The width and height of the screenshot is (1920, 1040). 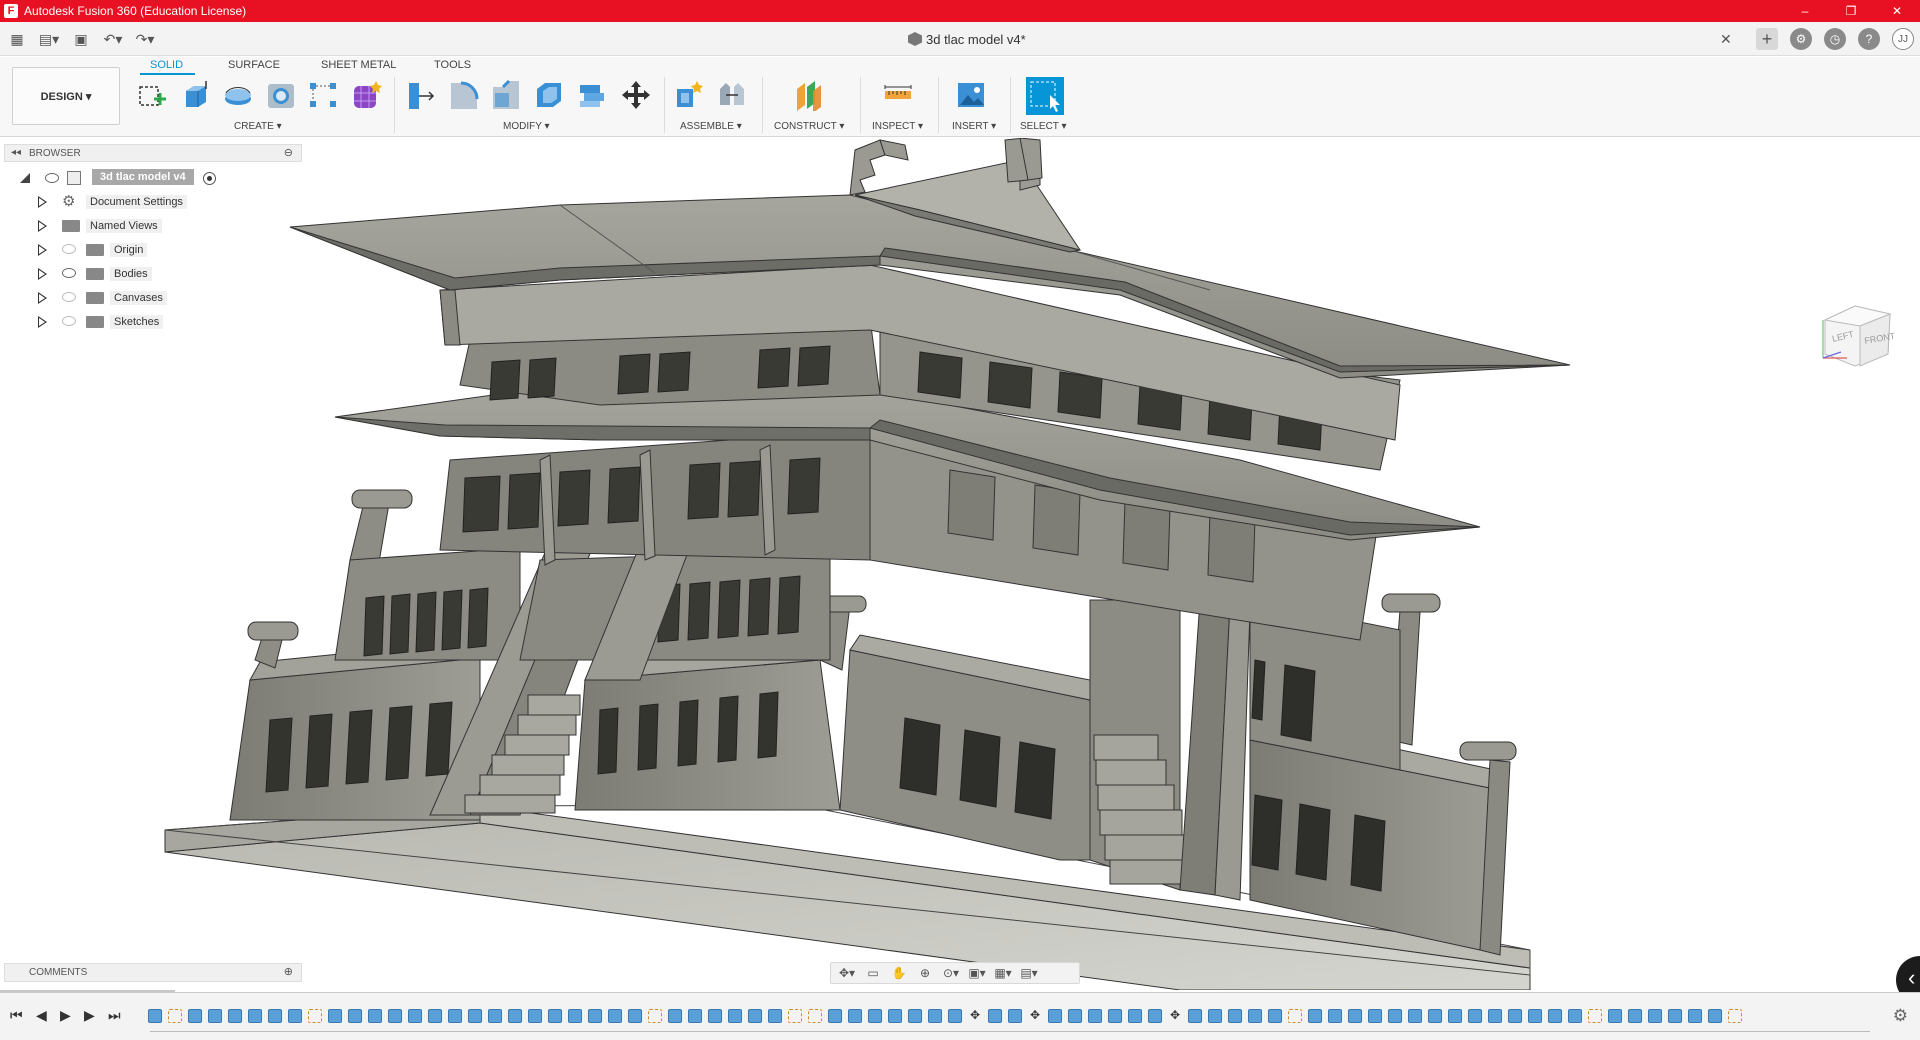 What do you see at coordinates (150, 250) in the screenshot?
I see `tree-item-origin: Origin` at bounding box center [150, 250].